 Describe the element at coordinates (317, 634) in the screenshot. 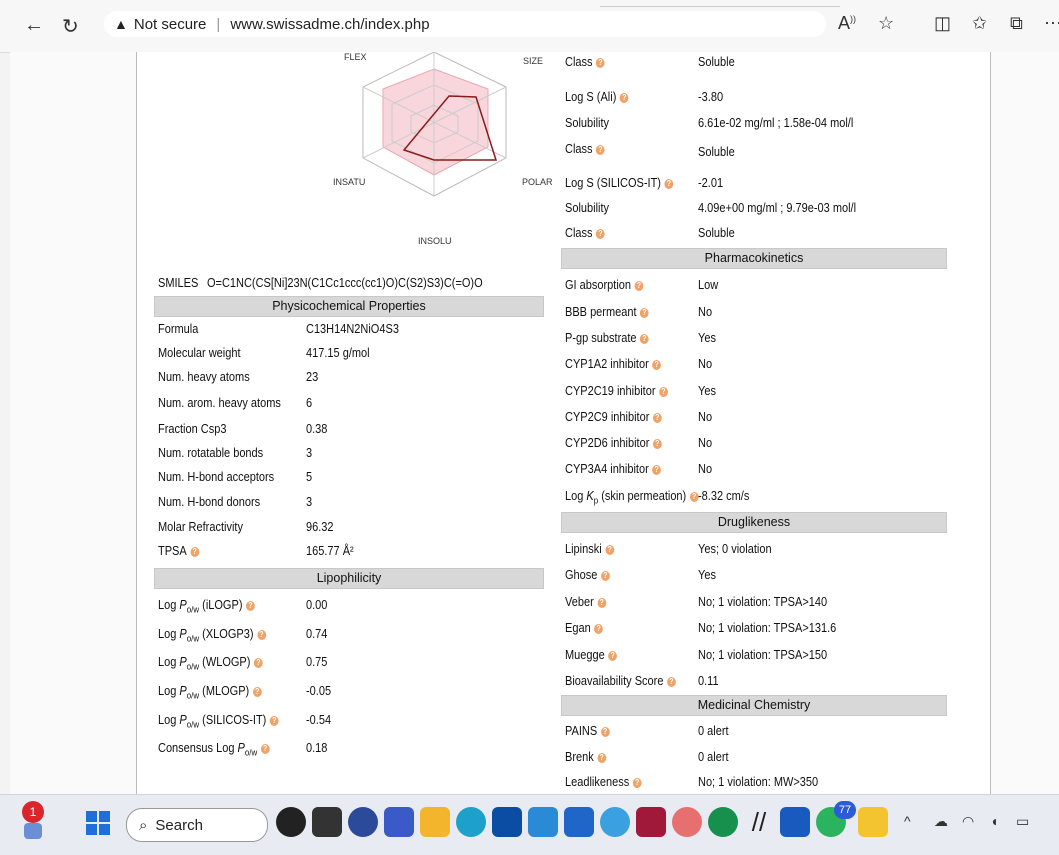

I see `xlogp3-value: 0.74` at that location.